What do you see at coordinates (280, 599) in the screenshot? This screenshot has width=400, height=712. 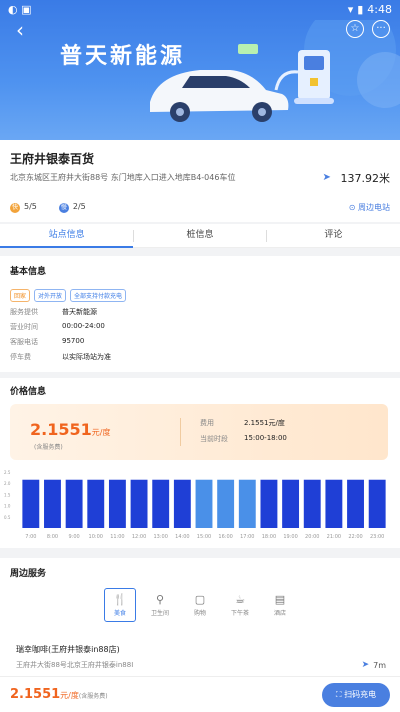 I see `hotel-icon: ▤` at bounding box center [280, 599].